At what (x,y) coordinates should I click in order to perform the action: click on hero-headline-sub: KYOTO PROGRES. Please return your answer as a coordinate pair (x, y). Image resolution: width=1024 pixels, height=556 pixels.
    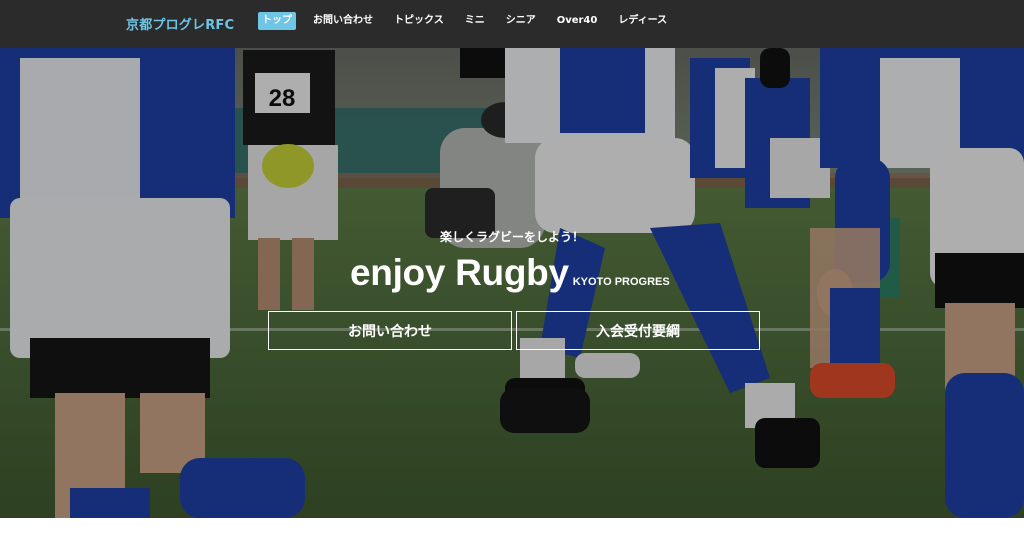
    Looking at the image, I should click on (621, 282).